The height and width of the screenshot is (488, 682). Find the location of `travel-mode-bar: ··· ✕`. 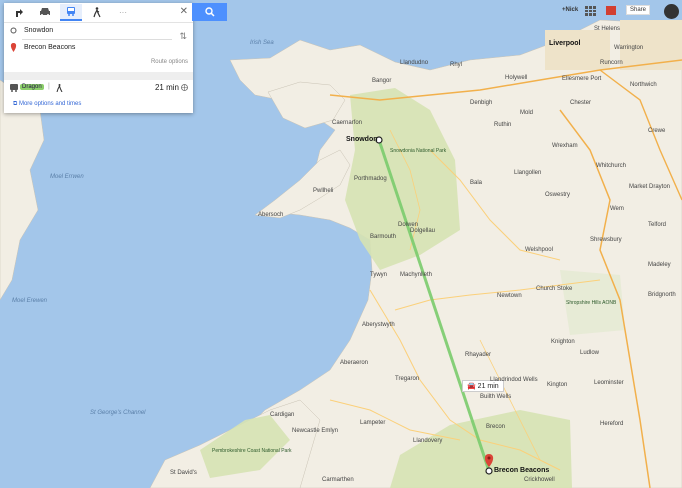

travel-mode-bar: ··· ✕ is located at coordinates (98, 13).